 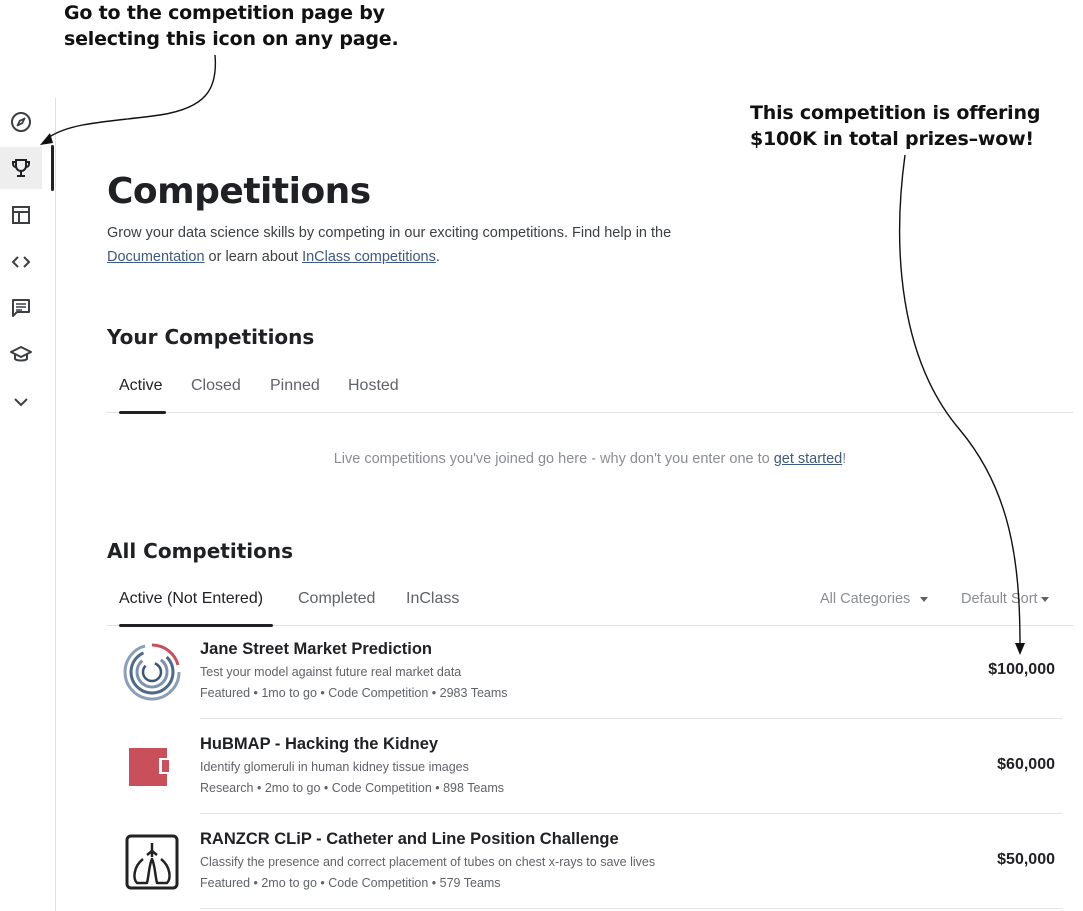 I want to click on sidebar-item-competitions, so click(x=21, y=168).